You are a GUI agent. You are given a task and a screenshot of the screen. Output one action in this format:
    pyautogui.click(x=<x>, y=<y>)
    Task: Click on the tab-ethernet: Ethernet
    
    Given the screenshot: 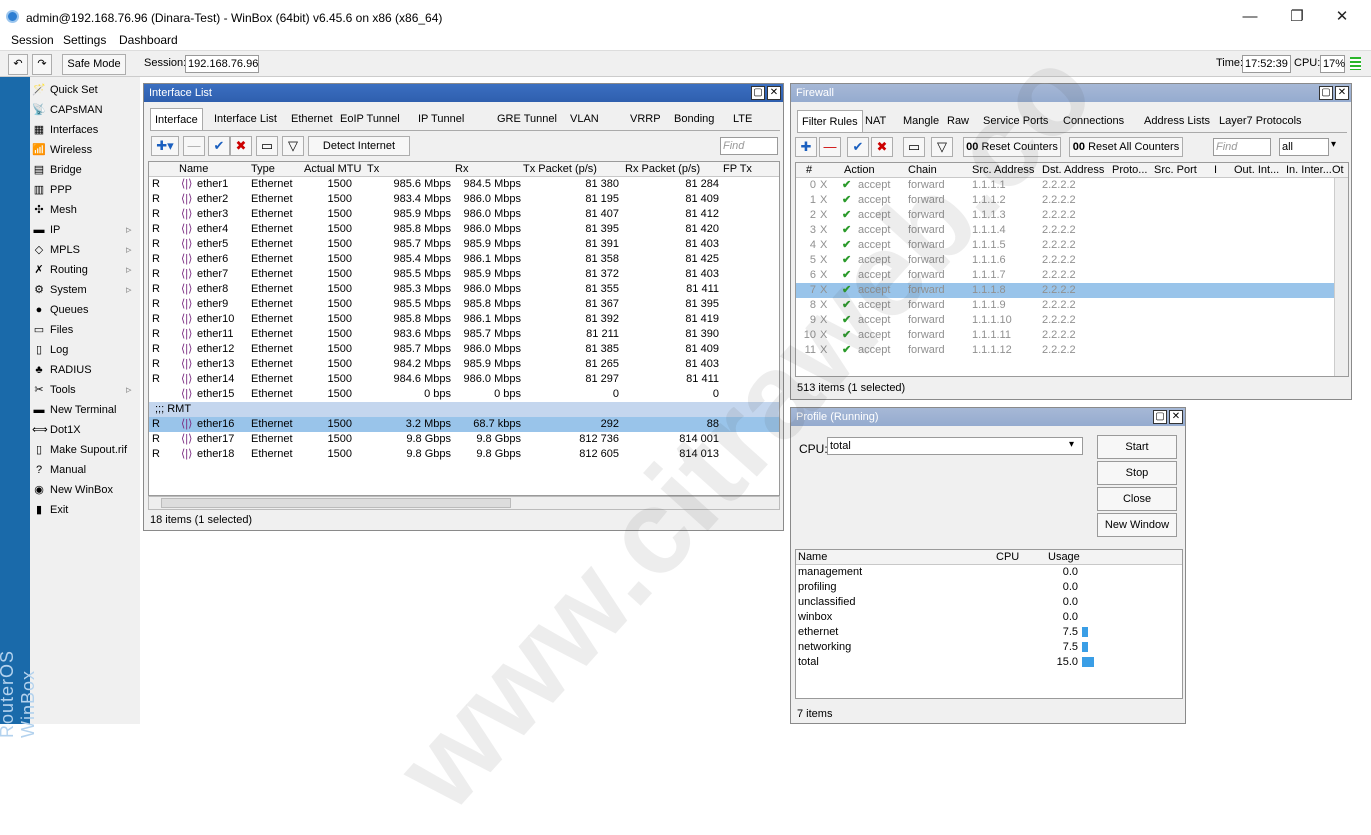 What is the action you would take?
    pyautogui.click(x=312, y=119)
    